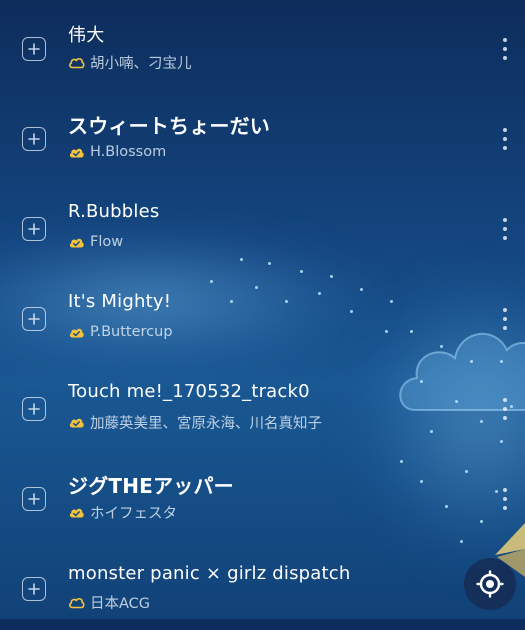 Image resolution: width=525 pixels, height=630 pixels. I want to click on song-row: スウィートちょーだい H.Blossom, so click(262, 135).